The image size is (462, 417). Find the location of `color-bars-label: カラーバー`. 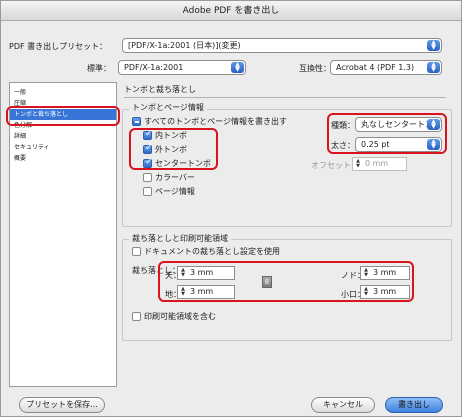

color-bars-label: カラーバー is located at coordinates (175, 177).